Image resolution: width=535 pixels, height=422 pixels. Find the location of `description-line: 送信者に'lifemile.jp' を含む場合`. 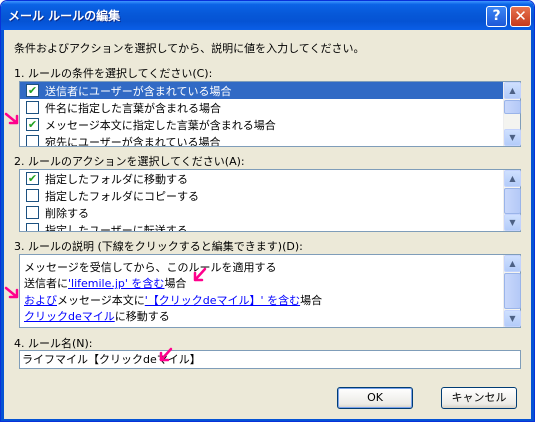

description-line: 送信者に'lifemile.jp' を含む場合 is located at coordinates (105, 283).